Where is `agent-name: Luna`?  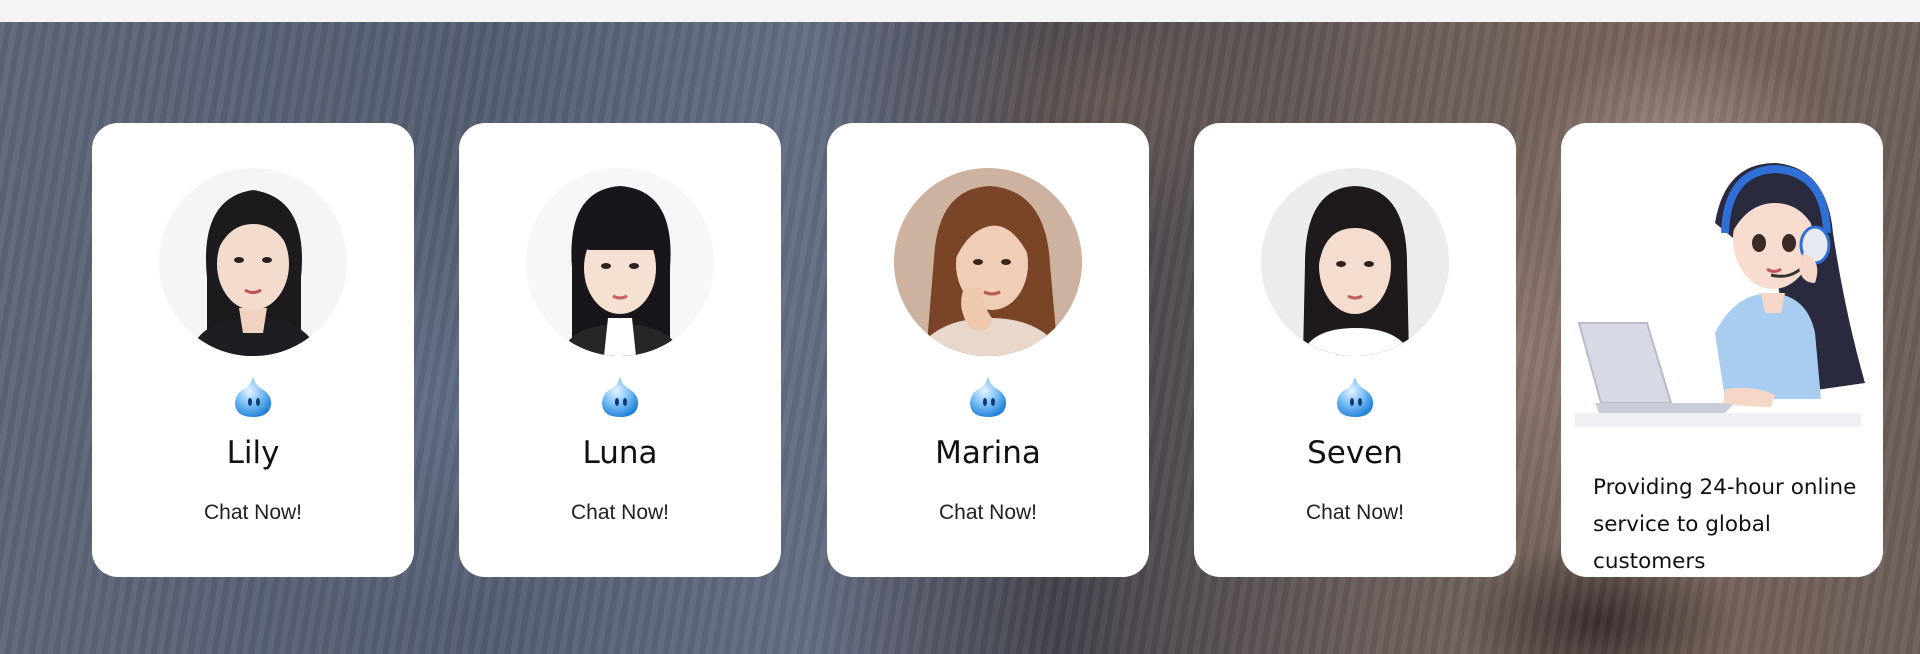 agent-name: Luna is located at coordinates (620, 453).